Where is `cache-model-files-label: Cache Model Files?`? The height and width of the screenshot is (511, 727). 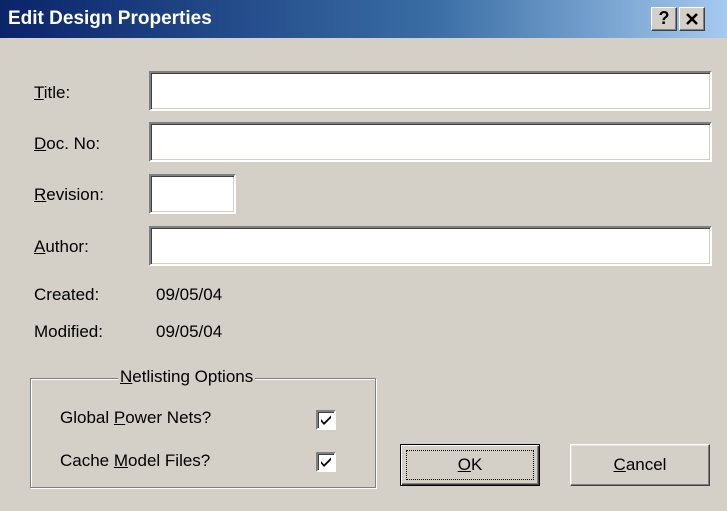 cache-model-files-label: Cache Model Files? is located at coordinates (135, 461).